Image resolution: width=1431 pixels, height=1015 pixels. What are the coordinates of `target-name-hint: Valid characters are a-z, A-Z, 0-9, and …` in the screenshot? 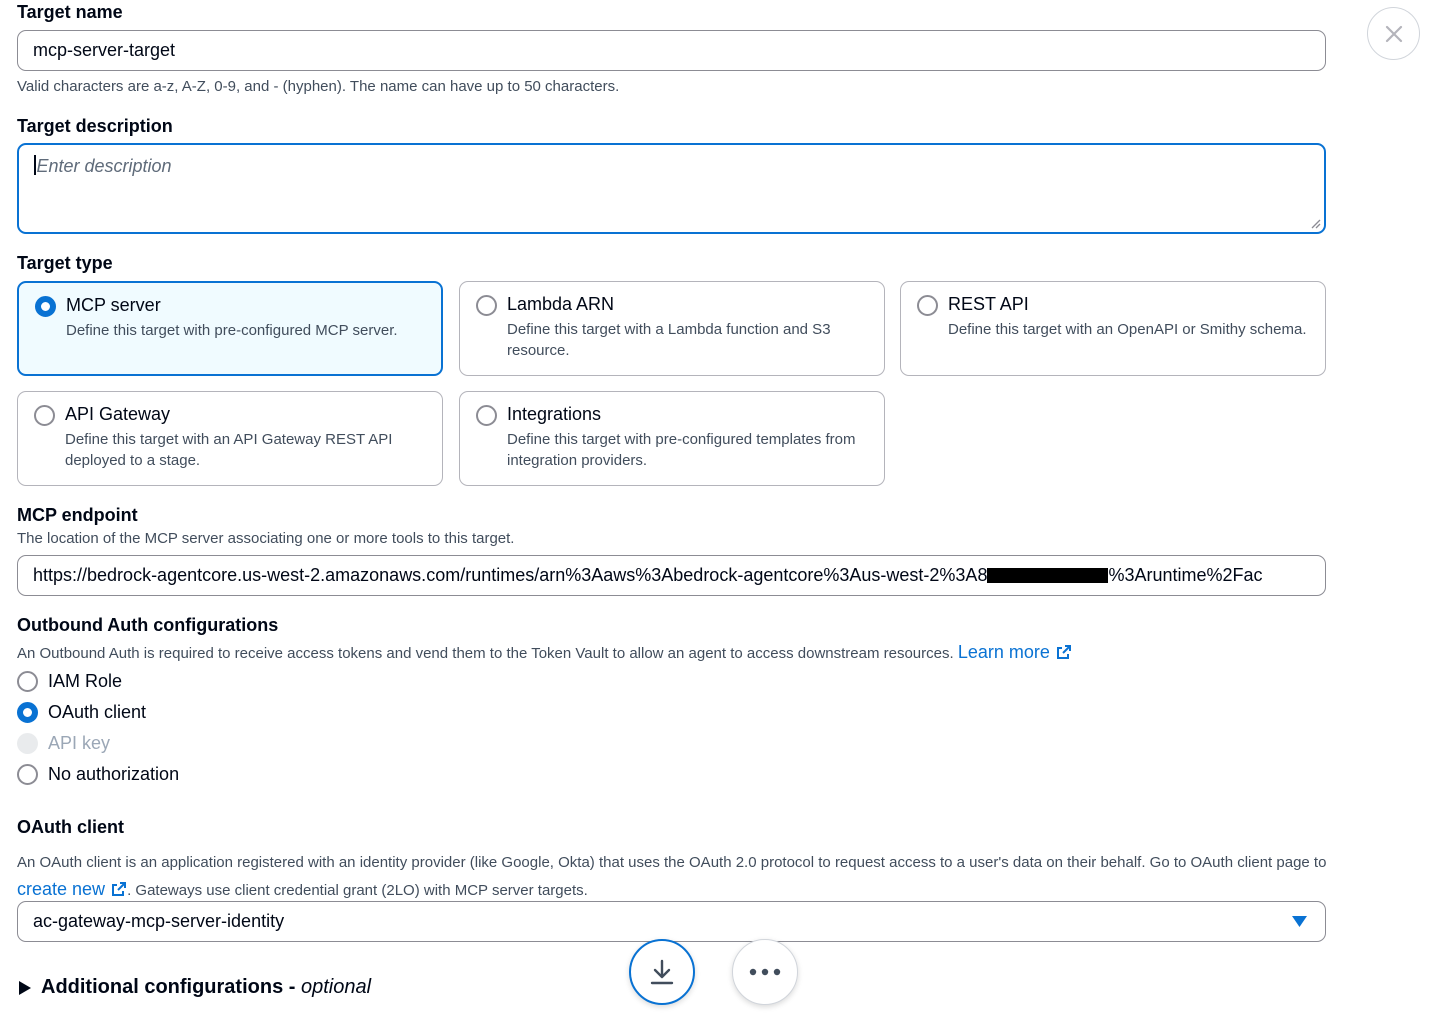 It's located at (318, 86).